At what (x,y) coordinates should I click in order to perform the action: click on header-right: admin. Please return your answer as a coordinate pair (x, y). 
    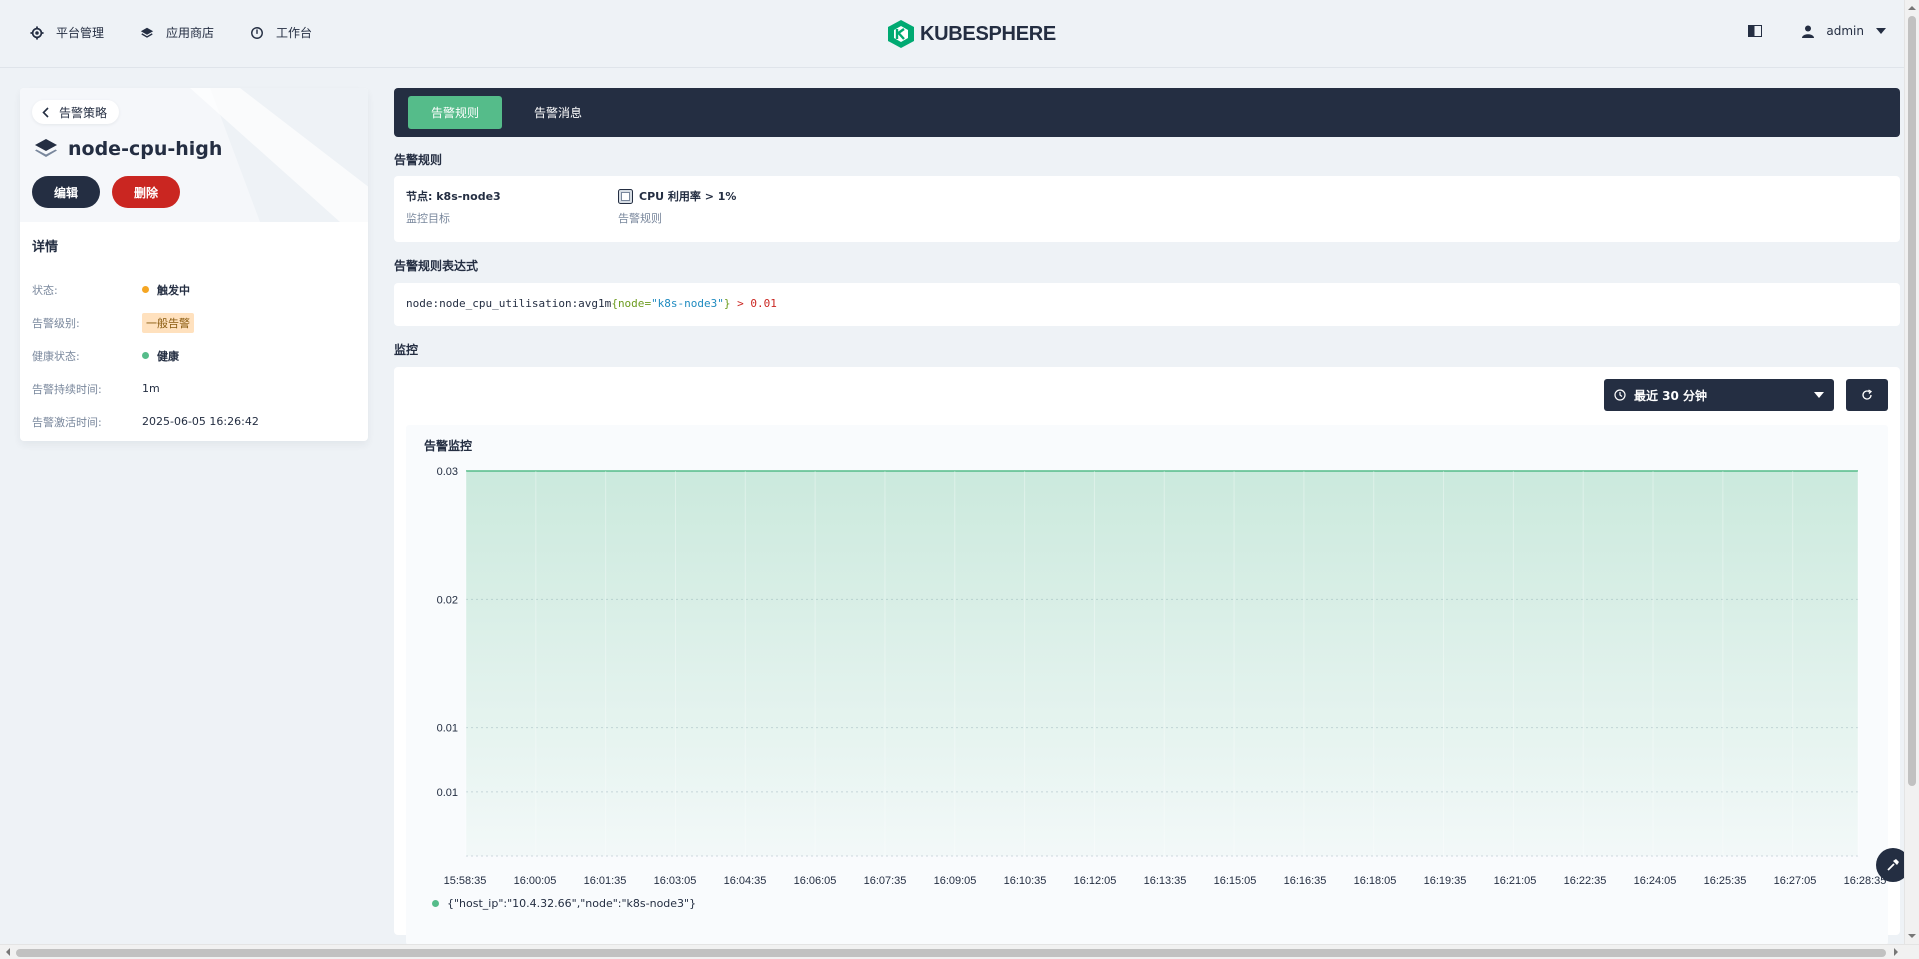
    Looking at the image, I should click on (1817, 31).